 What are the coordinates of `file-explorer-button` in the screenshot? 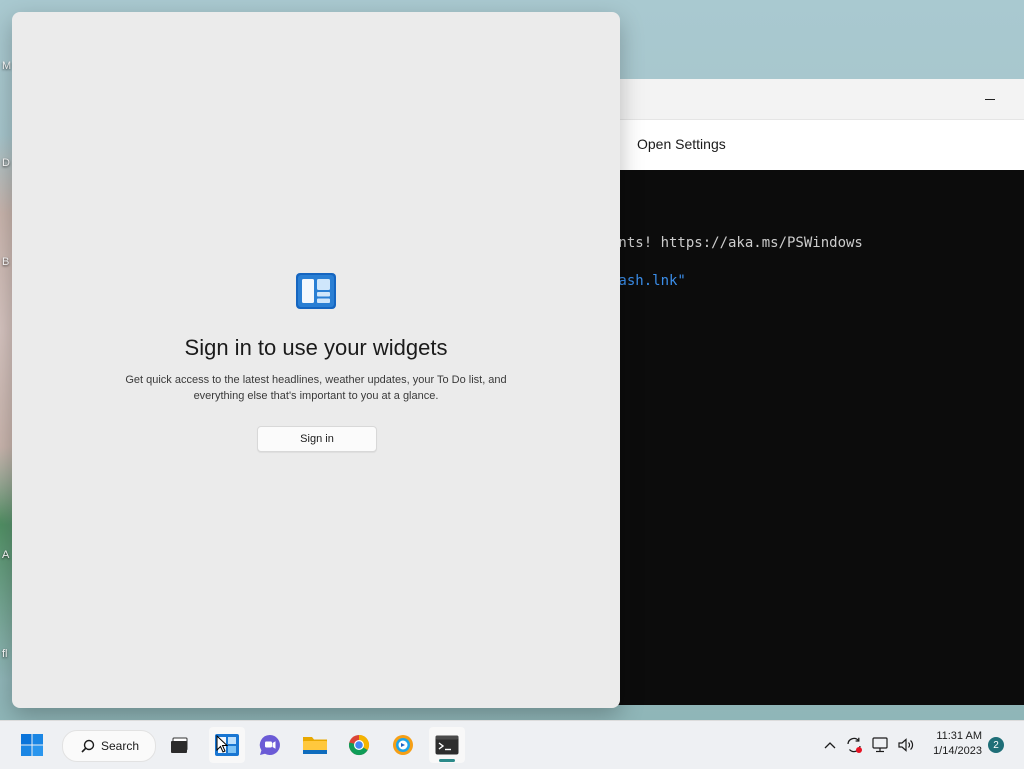 It's located at (315, 745).